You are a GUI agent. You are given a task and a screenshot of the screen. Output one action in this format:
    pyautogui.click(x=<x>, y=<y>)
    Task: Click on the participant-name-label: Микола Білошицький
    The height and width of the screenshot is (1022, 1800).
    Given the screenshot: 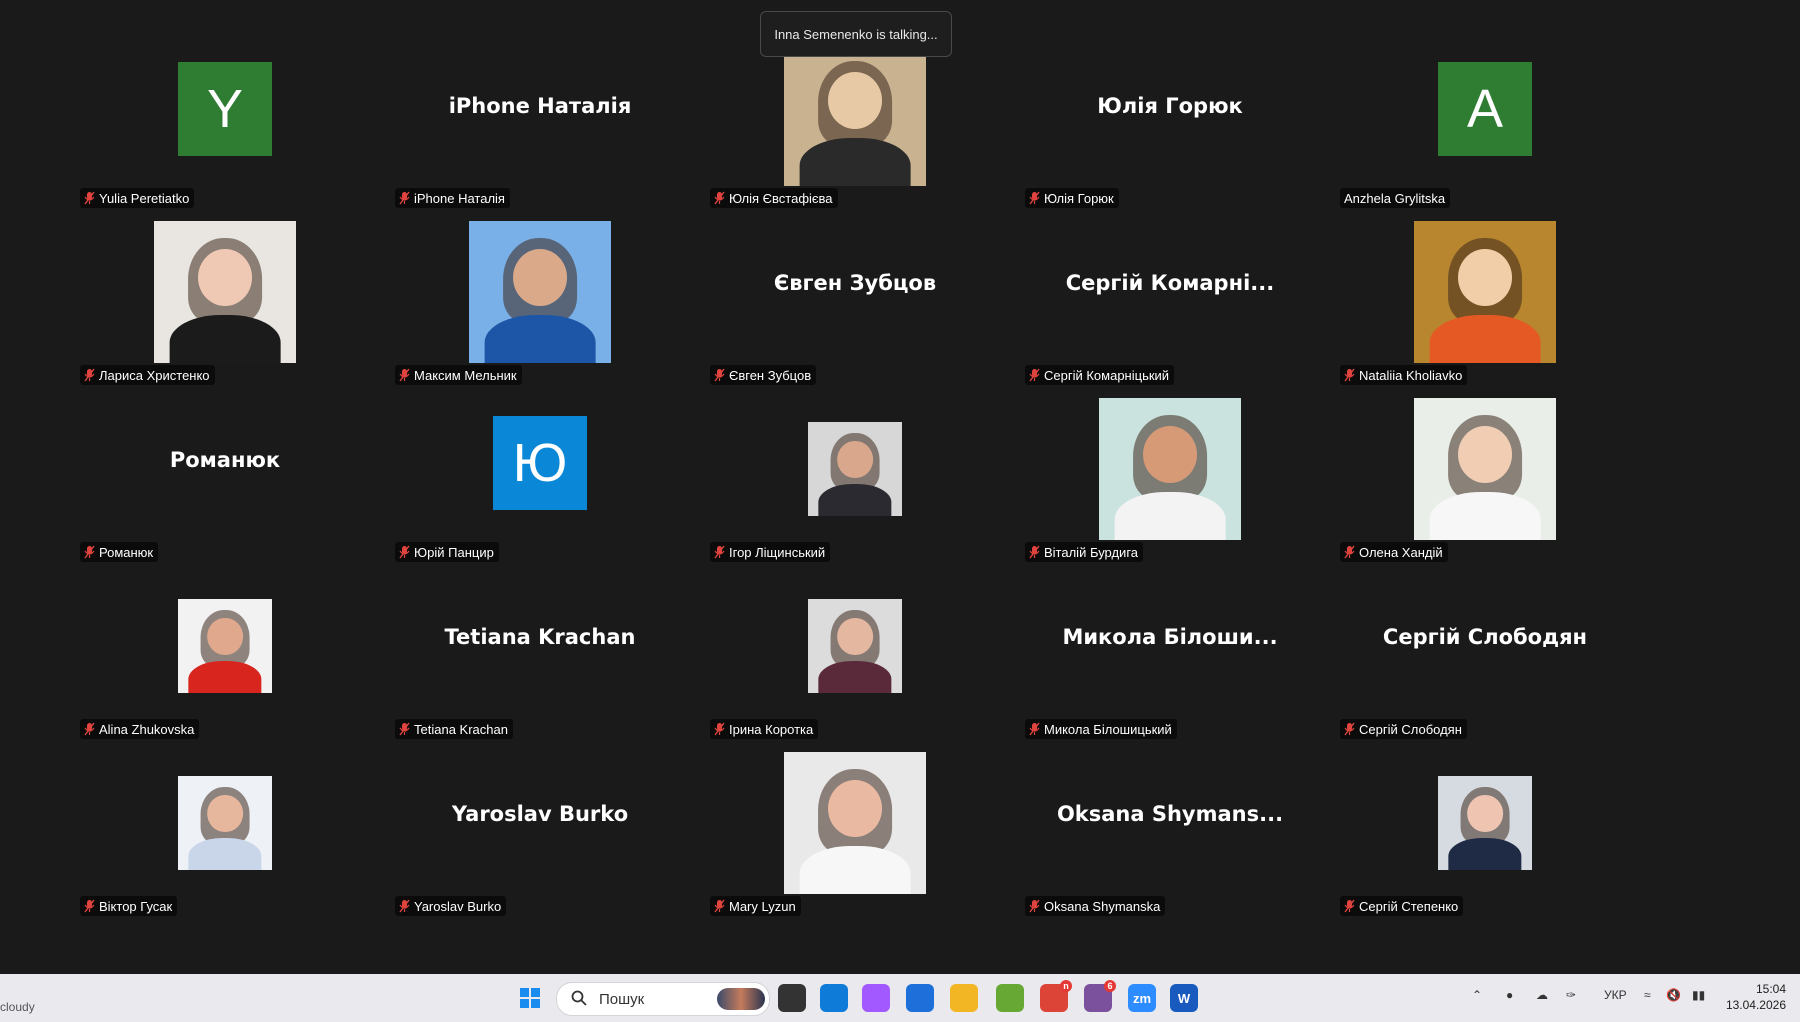 What is the action you would take?
    pyautogui.click(x=1101, y=729)
    